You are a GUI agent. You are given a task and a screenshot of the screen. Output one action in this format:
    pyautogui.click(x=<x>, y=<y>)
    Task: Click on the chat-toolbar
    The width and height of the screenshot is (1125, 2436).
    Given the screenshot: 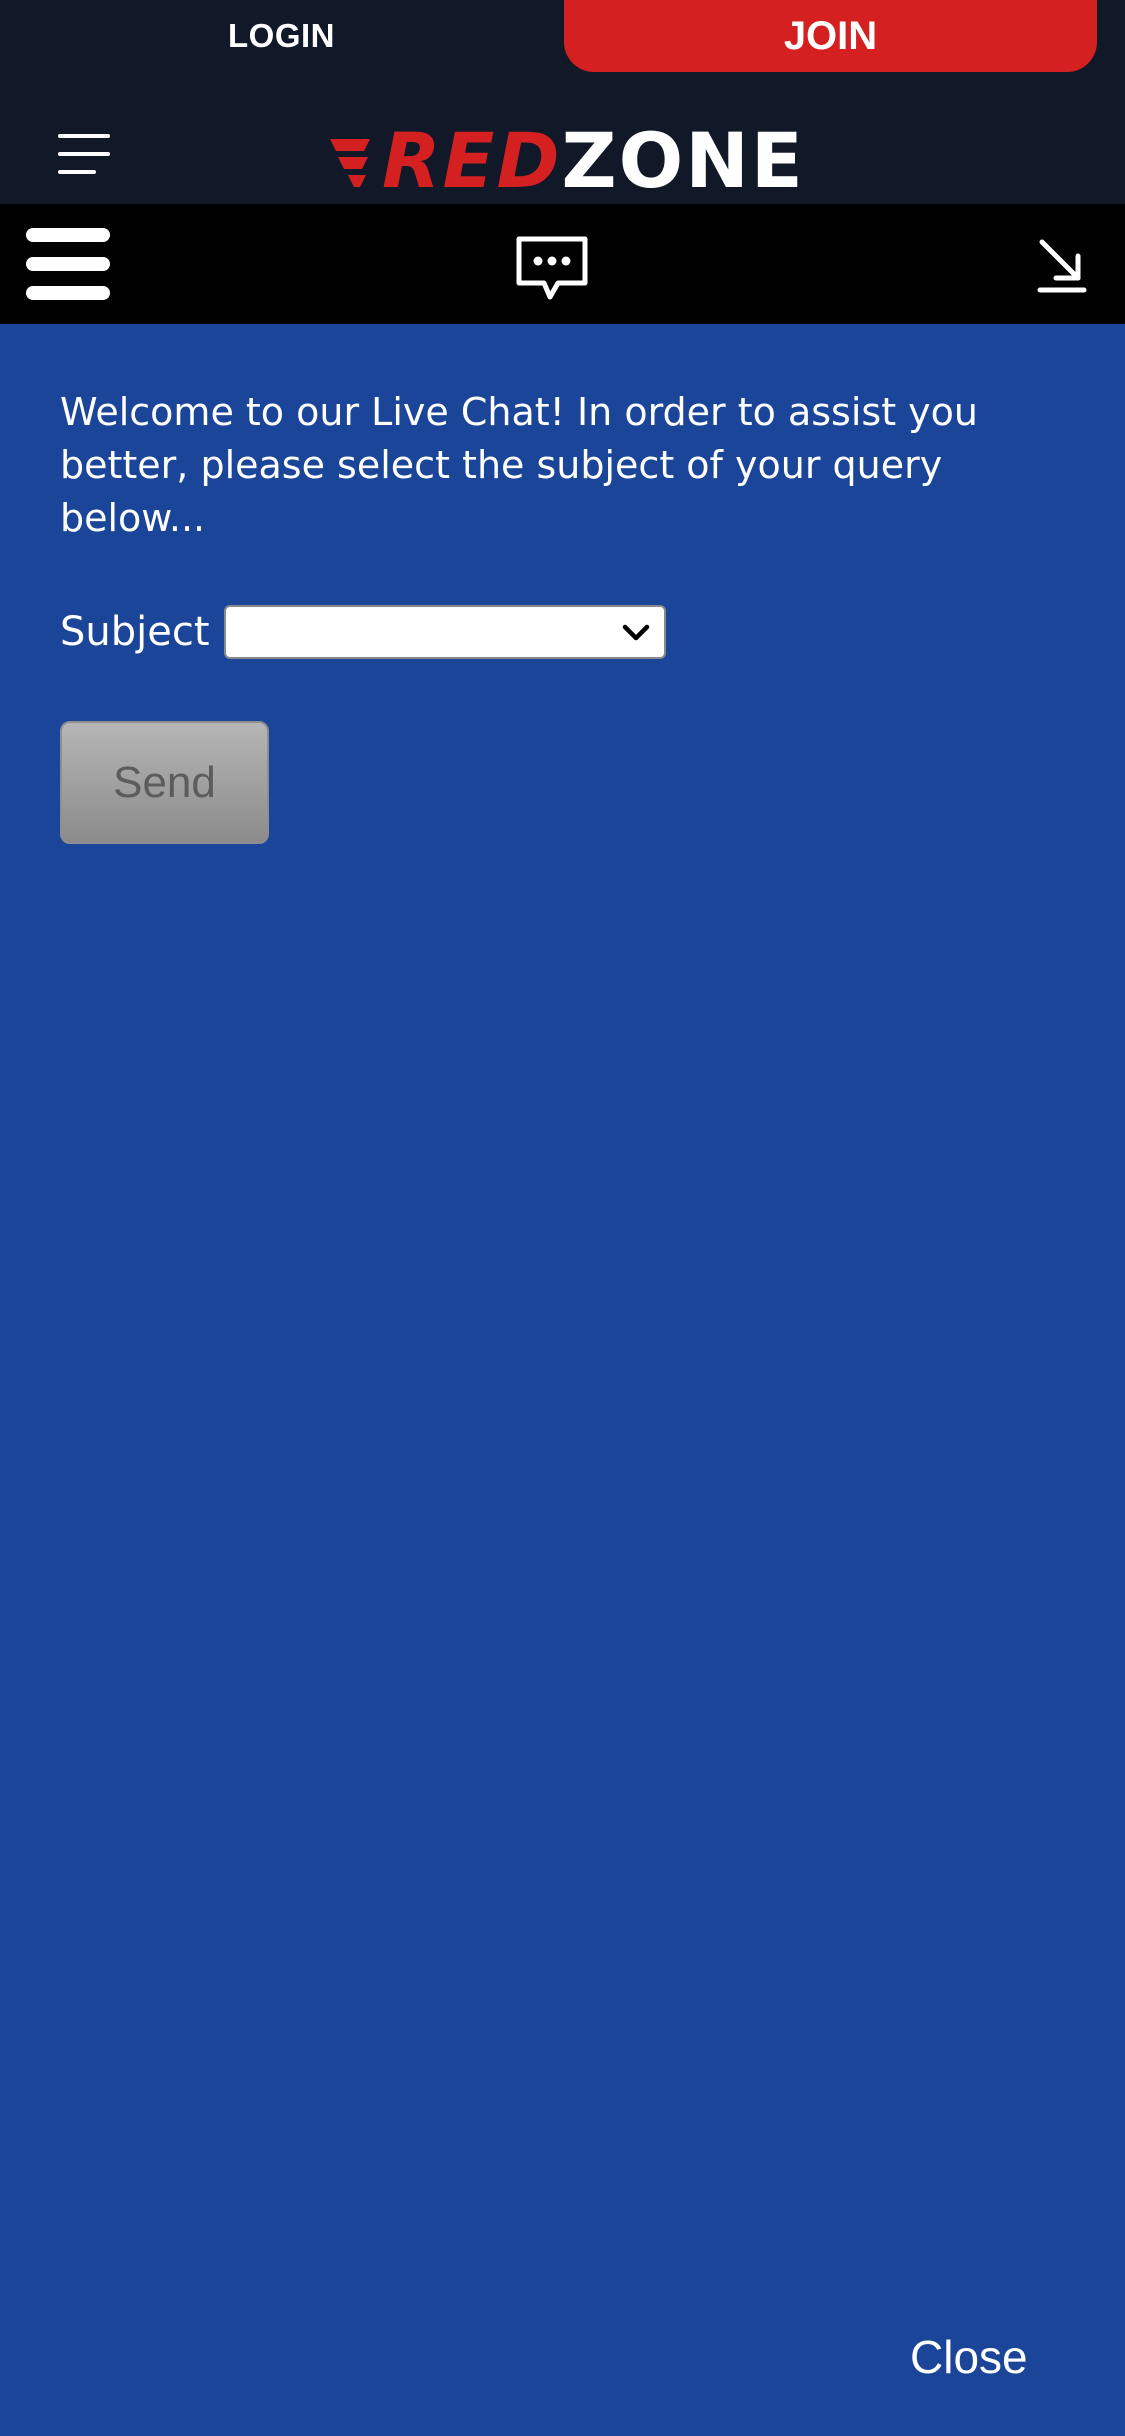 What is the action you would take?
    pyautogui.click(x=562, y=264)
    